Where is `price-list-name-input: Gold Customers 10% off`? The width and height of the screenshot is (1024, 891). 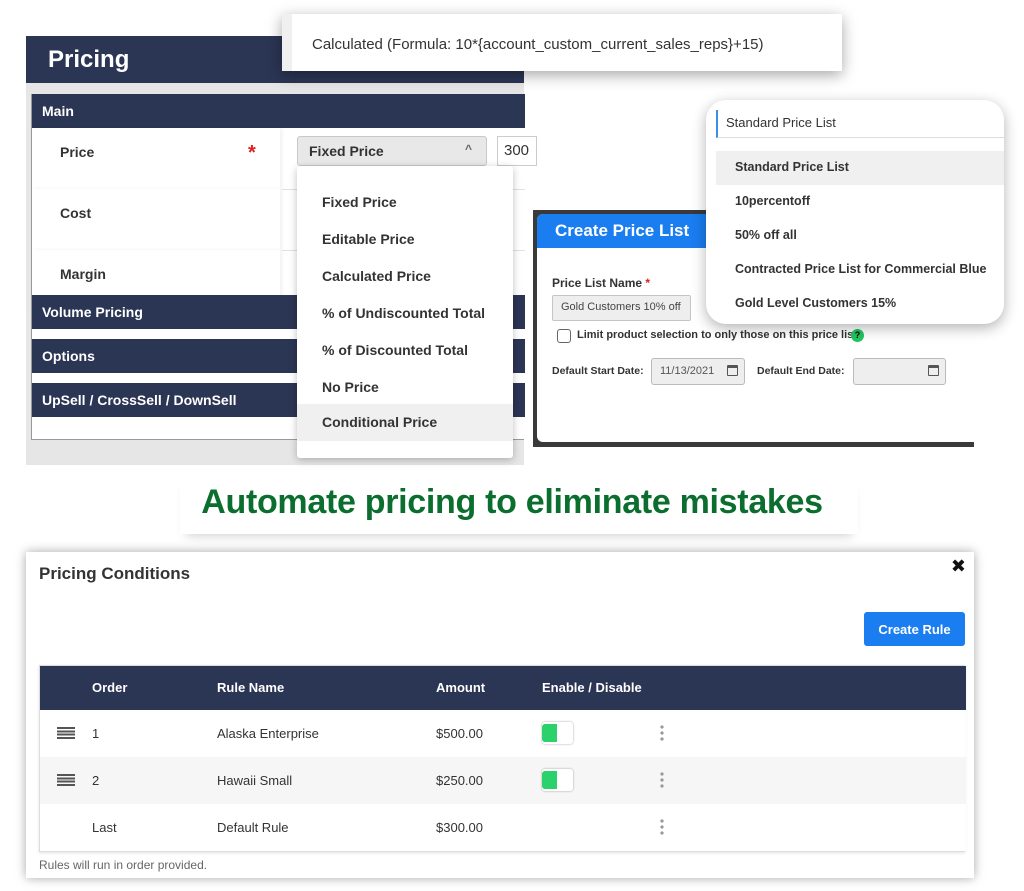
price-list-name-input: Gold Customers 10% off is located at coordinates (621, 308).